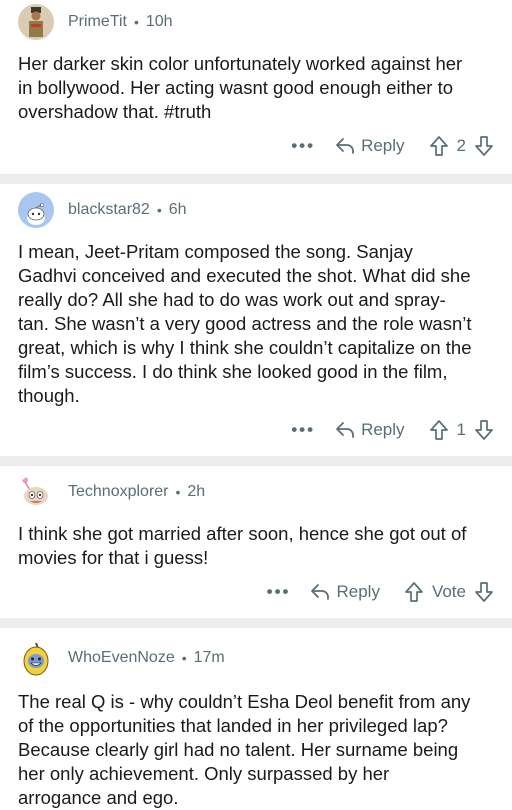  What do you see at coordinates (209, 657) in the screenshot?
I see `timestamp: 17m` at bounding box center [209, 657].